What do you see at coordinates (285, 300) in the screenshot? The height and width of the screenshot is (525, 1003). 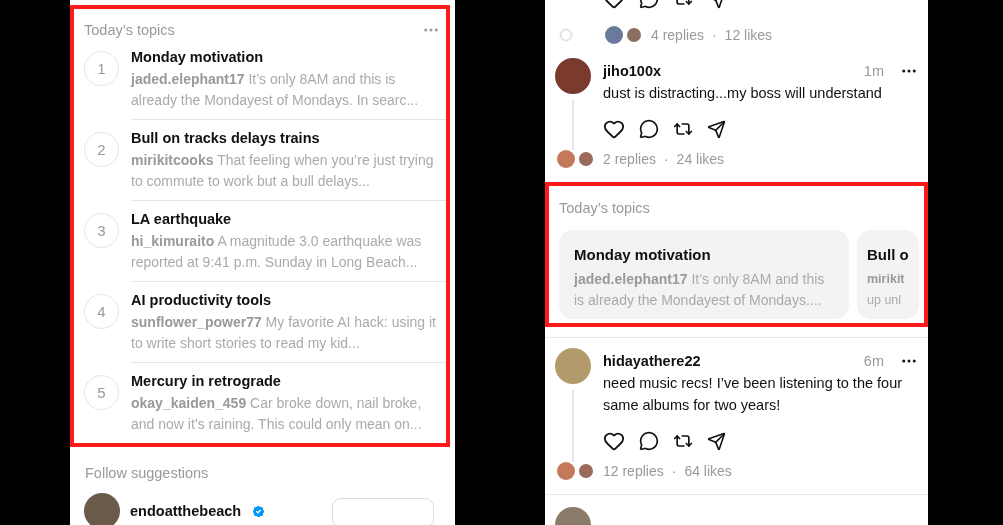 I see `topic-title: AI productivity tools` at bounding box center [285, 300].